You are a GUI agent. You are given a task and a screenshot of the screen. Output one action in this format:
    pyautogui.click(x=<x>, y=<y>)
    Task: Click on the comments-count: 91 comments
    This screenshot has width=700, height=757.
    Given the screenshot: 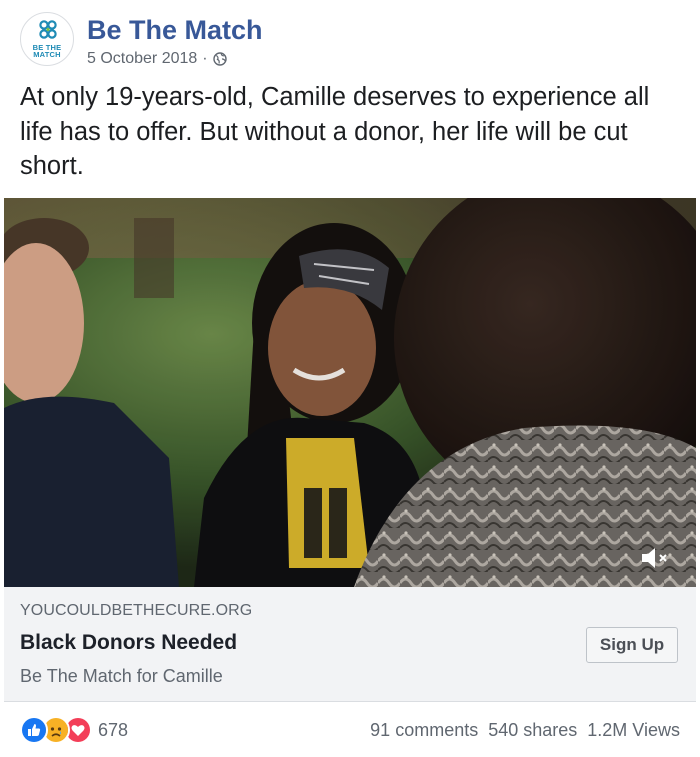 What is the action you would take?
    pyautogui.click(x=424, y=730)
    